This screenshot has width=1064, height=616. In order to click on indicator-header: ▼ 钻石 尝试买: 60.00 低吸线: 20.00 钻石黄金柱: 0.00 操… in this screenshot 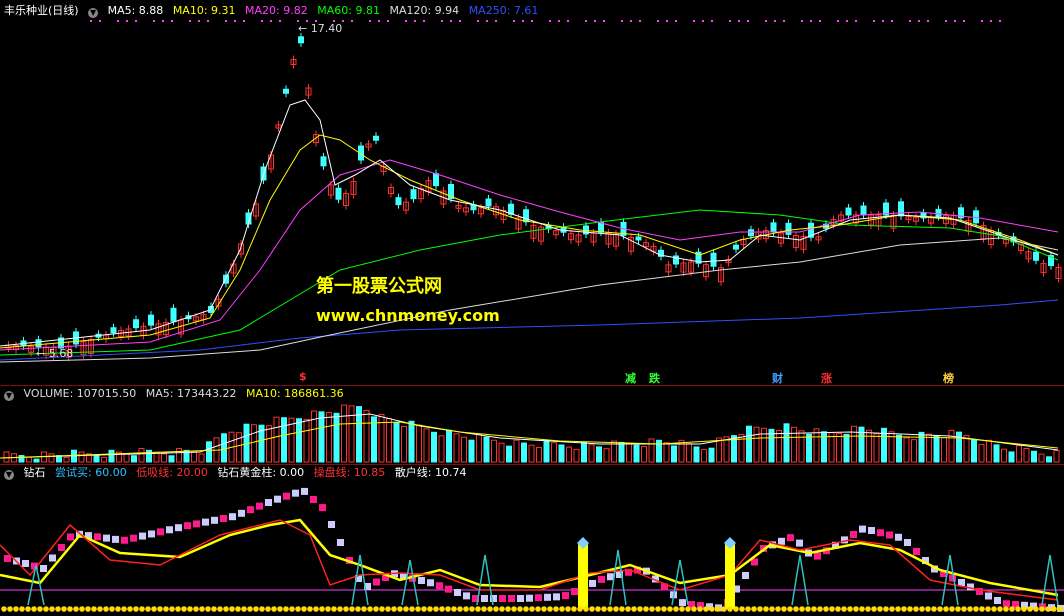, I will do `click(238, 473)`.